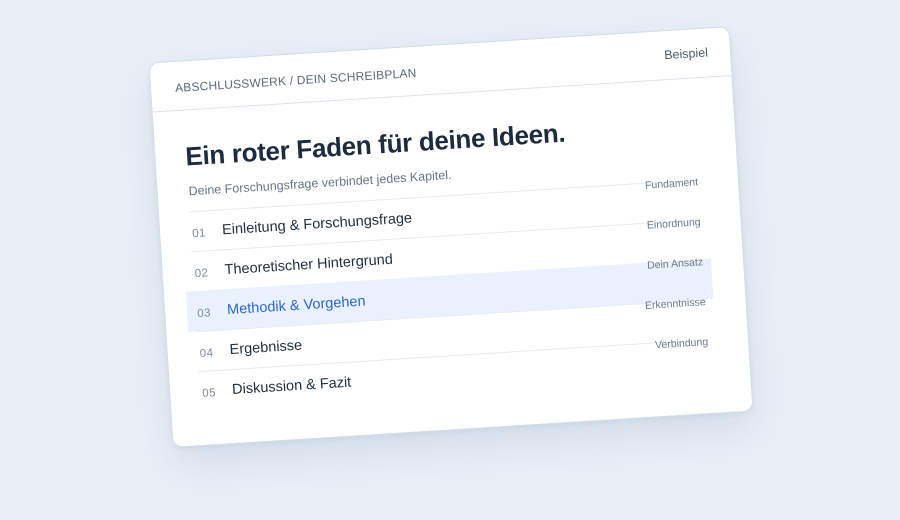 This screenshot has height=520, width=900. What do you see at coordinates (266, 348) in the screenshot?
I see `chapter-title: Ergebnisse` at bounding box center [266, 348].